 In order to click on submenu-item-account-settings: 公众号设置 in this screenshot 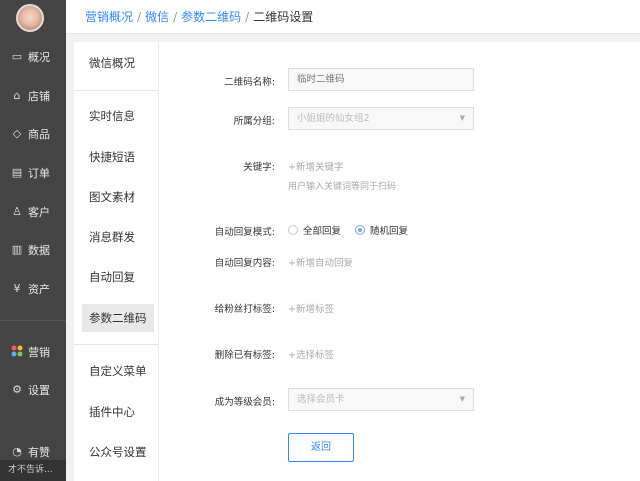, I will do `click(118, 452)`.